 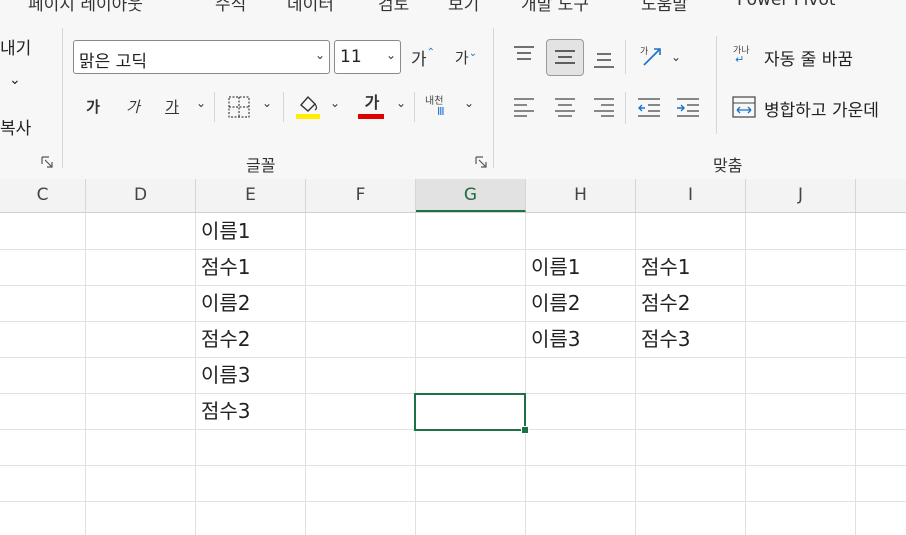 What do you see at coordinates (230, 7) in the screenshot?
I see `tab-formulas: 수식` at bounding box center [230, 7].